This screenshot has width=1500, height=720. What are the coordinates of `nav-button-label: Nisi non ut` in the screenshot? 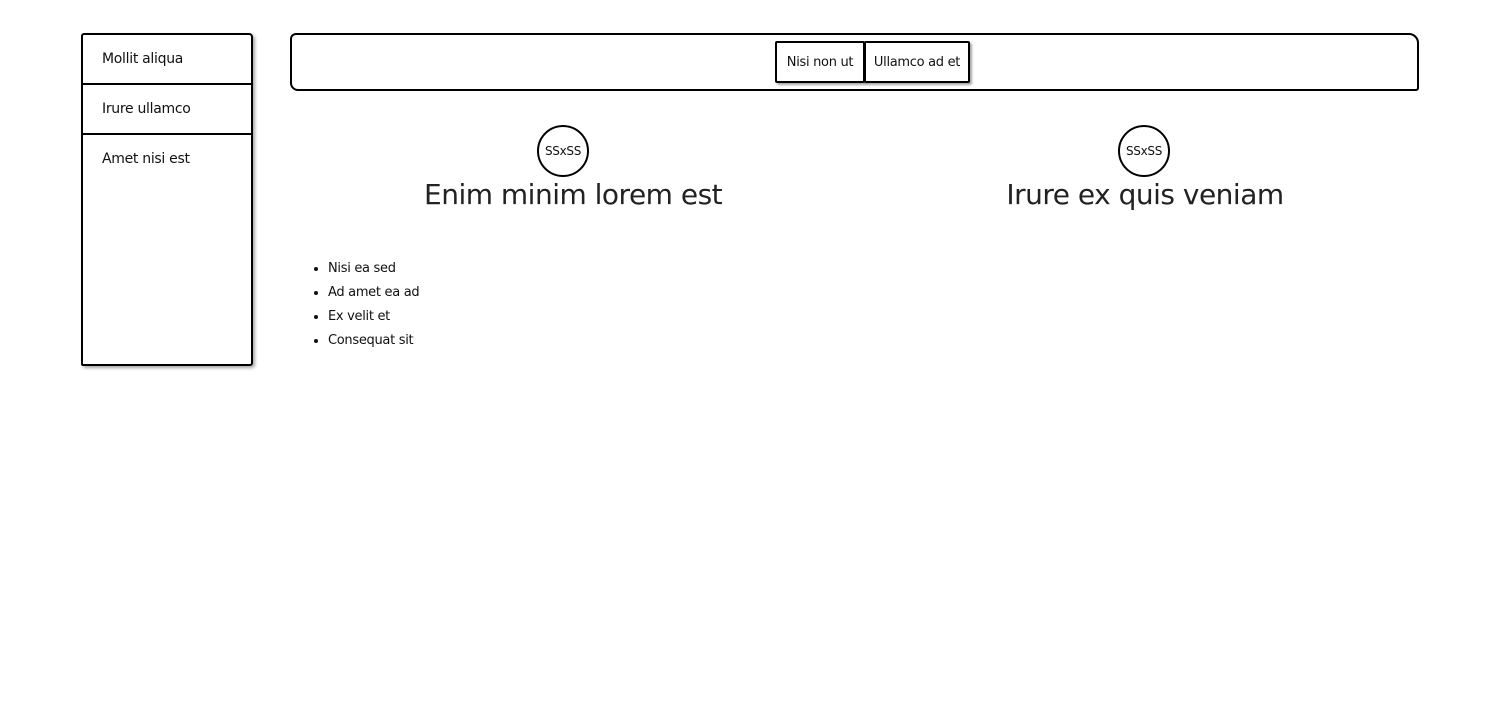 It's located at (820, 62).